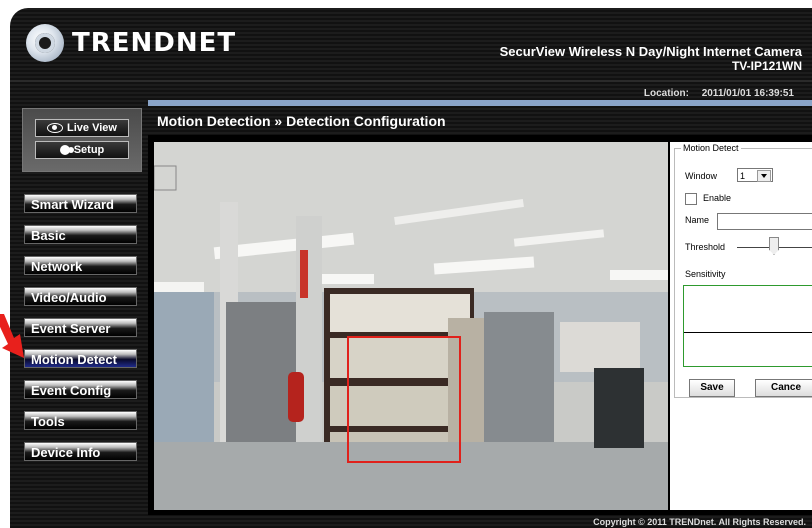 This screenshot has height=528, width=812. Describe the element at coordinates (92, 128) in the screenshot. I see `live-view-label: Live View` at that location.